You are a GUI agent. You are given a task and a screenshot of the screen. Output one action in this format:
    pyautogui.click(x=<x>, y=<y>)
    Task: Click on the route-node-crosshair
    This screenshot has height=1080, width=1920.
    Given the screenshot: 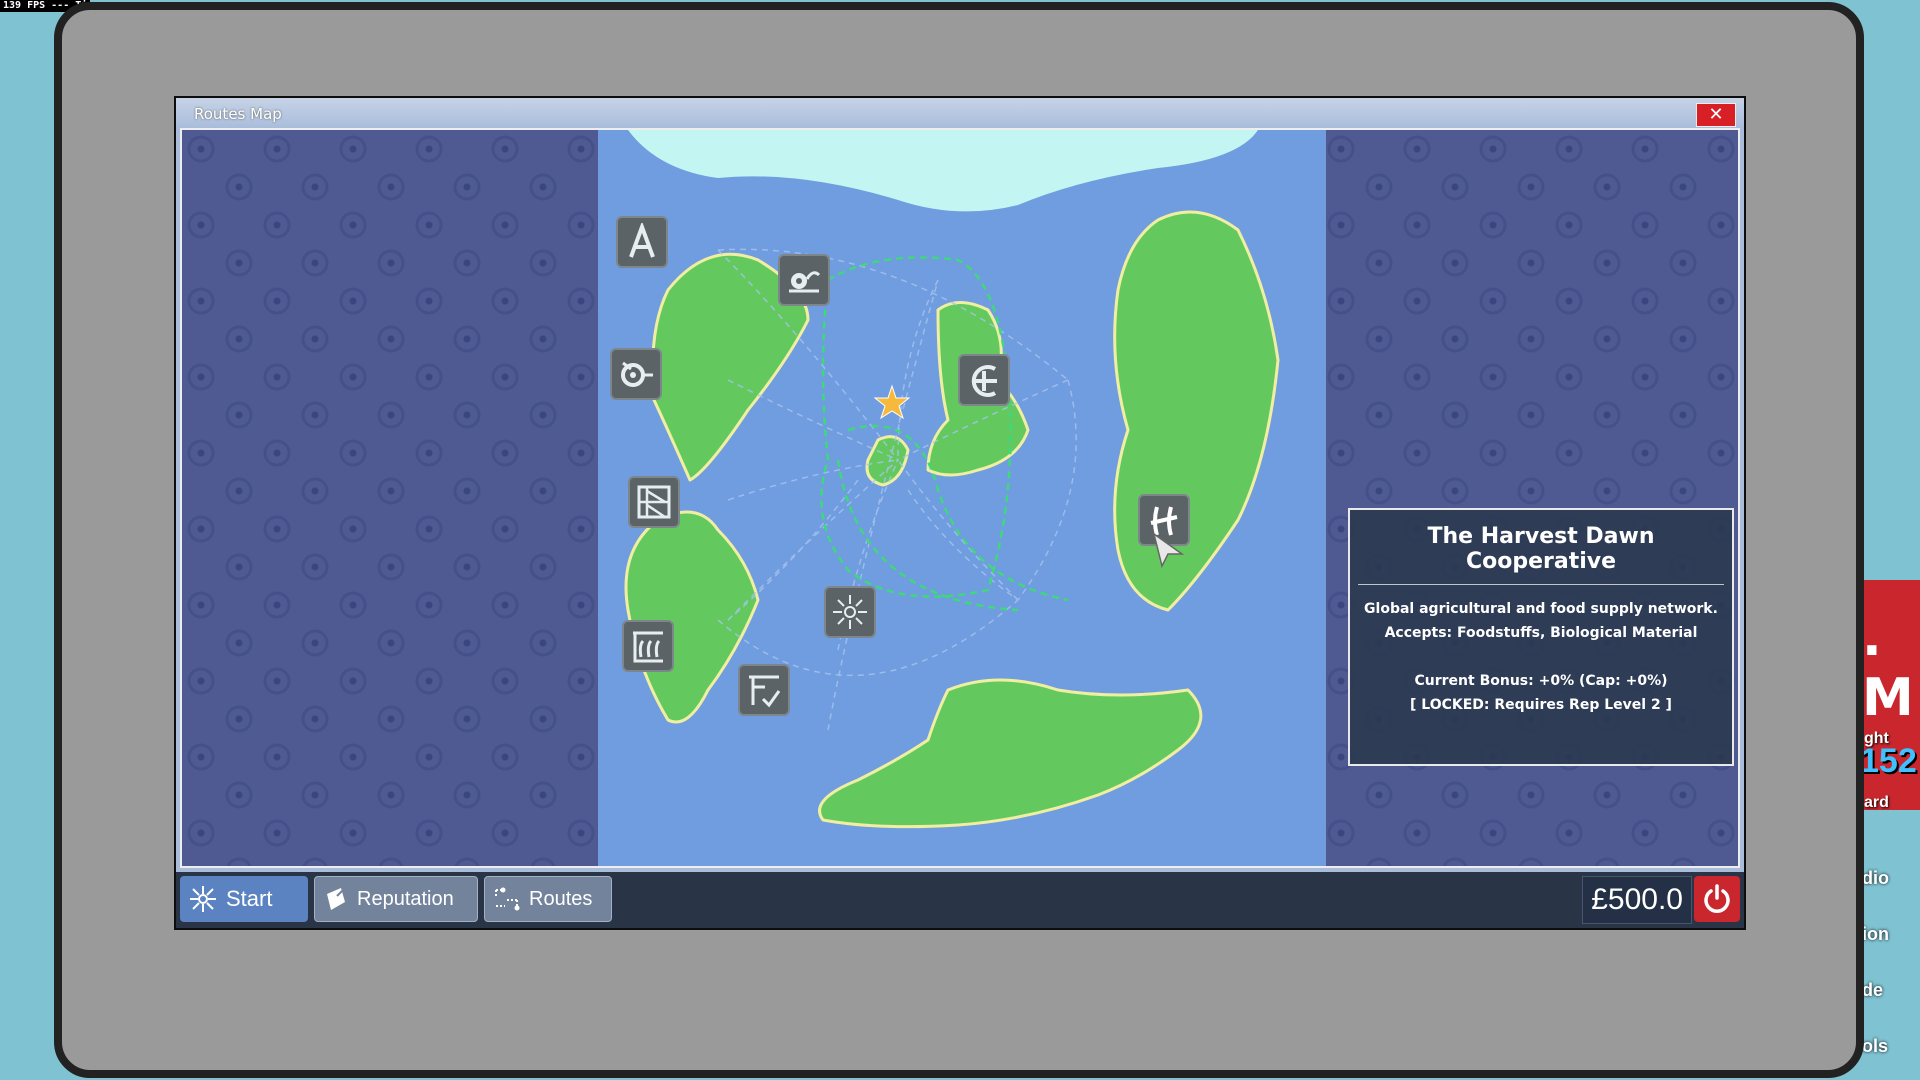 What is the action you would take?
    pyautogui.click(x=984, y=380)
    